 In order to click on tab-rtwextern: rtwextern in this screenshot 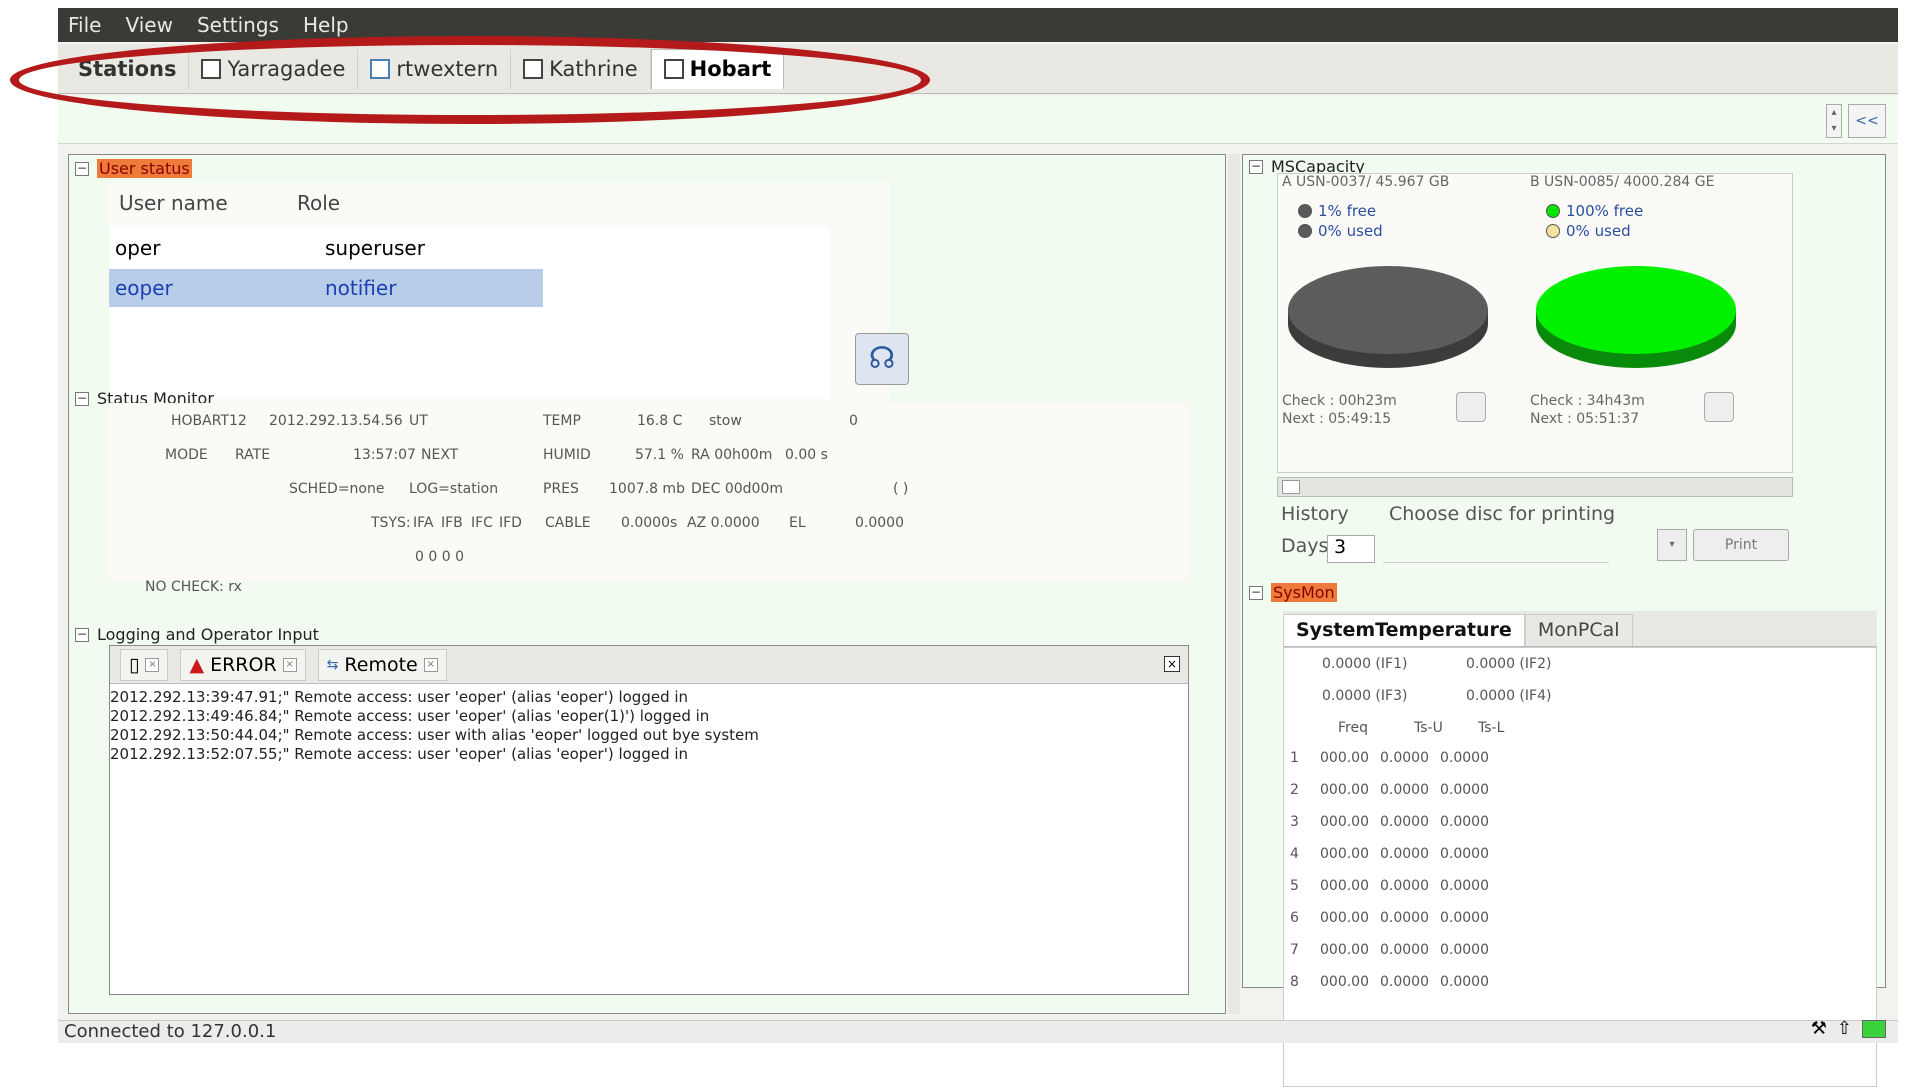, I will do `click(435, 68)`.